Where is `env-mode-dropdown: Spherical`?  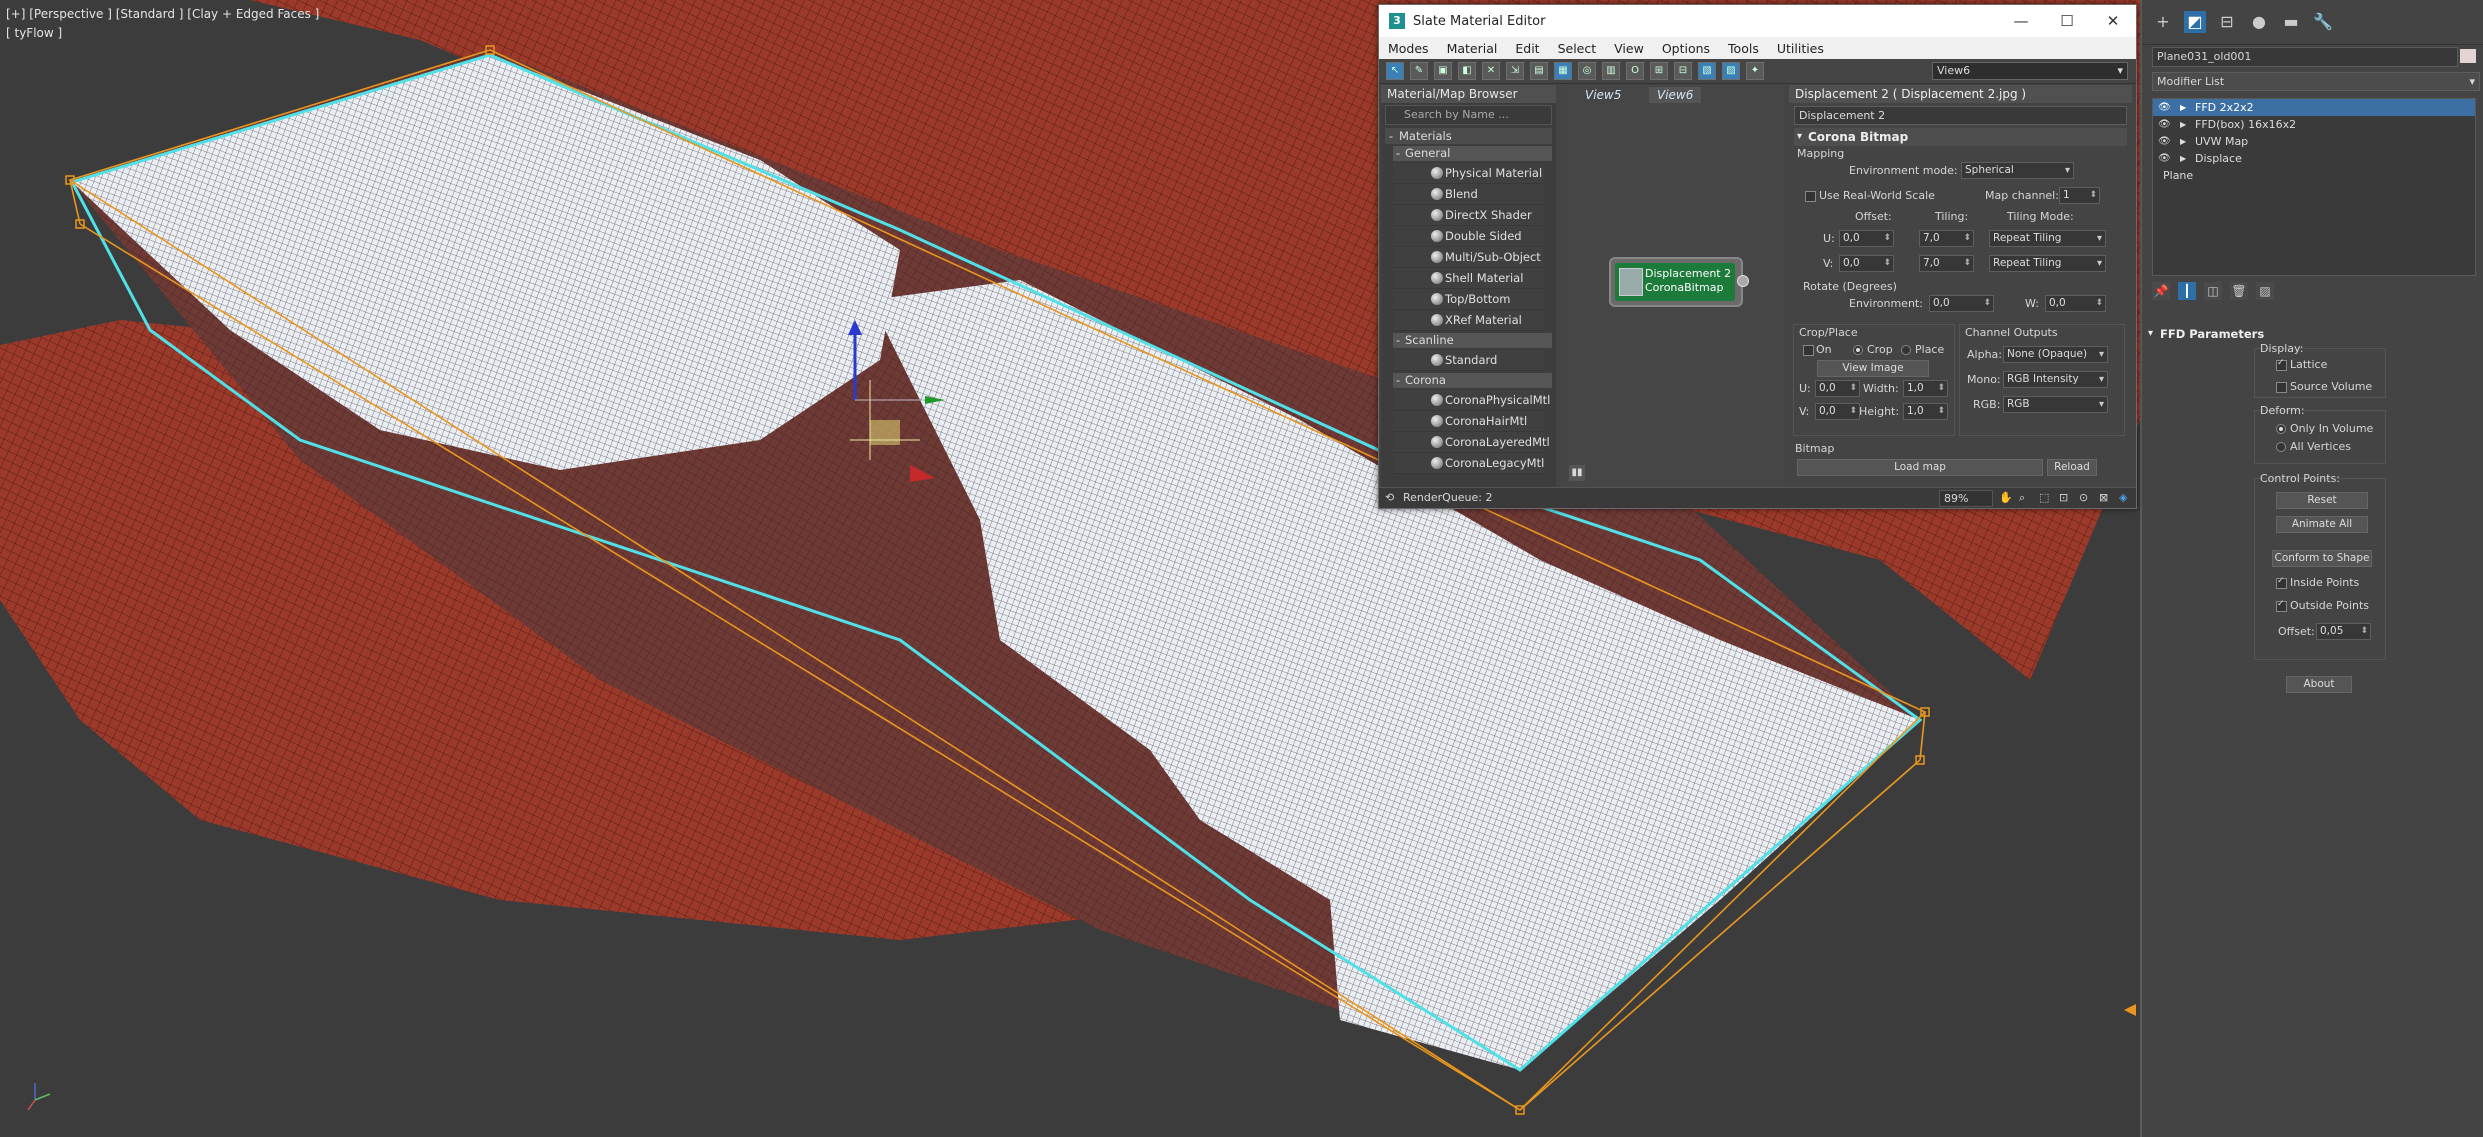
env-mode-dropdown: Spherical is located at coordinates (2017, 170).